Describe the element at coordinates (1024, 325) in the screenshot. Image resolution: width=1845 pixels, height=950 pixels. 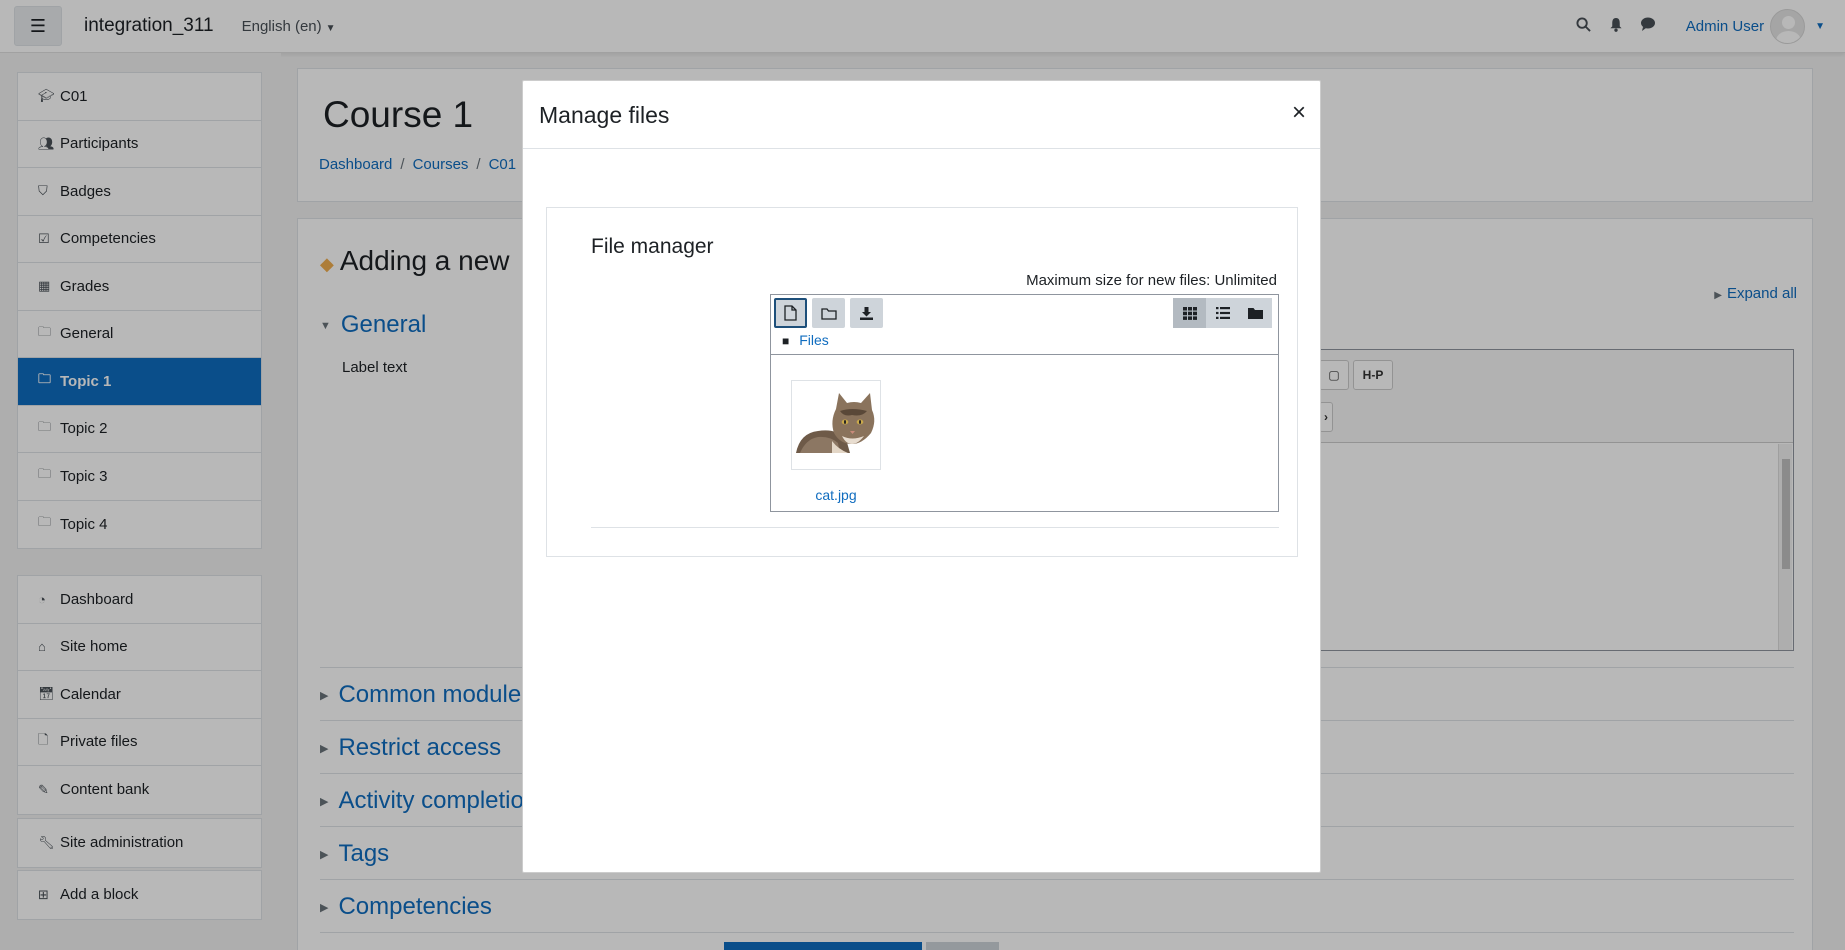
I see `file-manager-toolbar: ■ Files` at that location.